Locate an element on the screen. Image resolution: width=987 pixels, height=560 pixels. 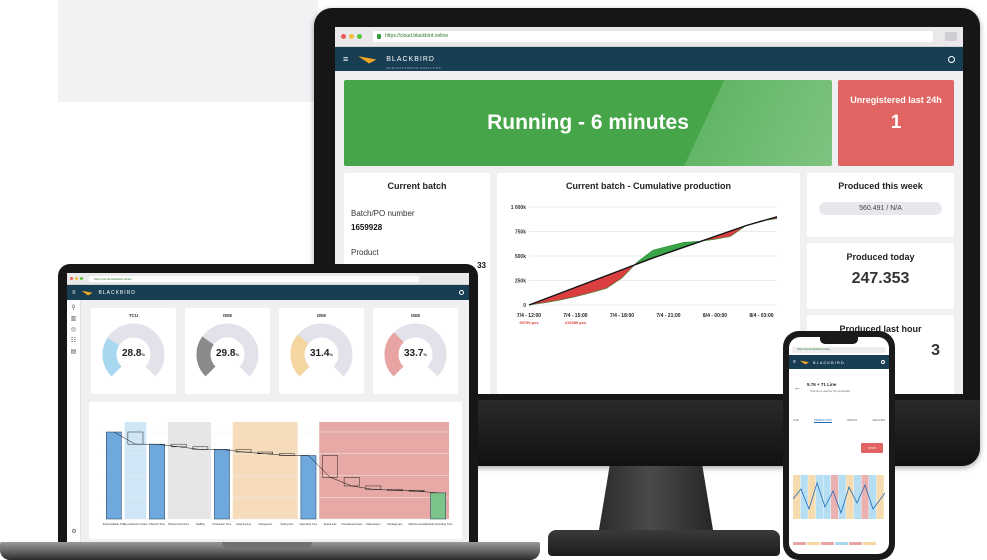
address-bar: https://cloud.blackbird.online is located at coordinates (653, 36).